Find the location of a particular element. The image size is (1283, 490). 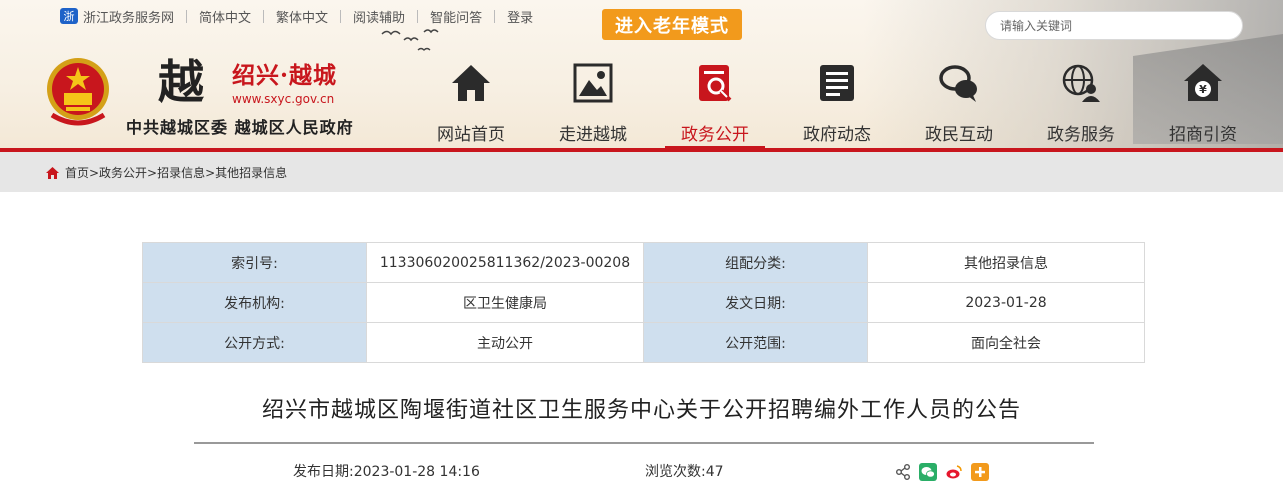

publish-date-value: 2023-01-28 14:16 is located at coordinates (416, 472).